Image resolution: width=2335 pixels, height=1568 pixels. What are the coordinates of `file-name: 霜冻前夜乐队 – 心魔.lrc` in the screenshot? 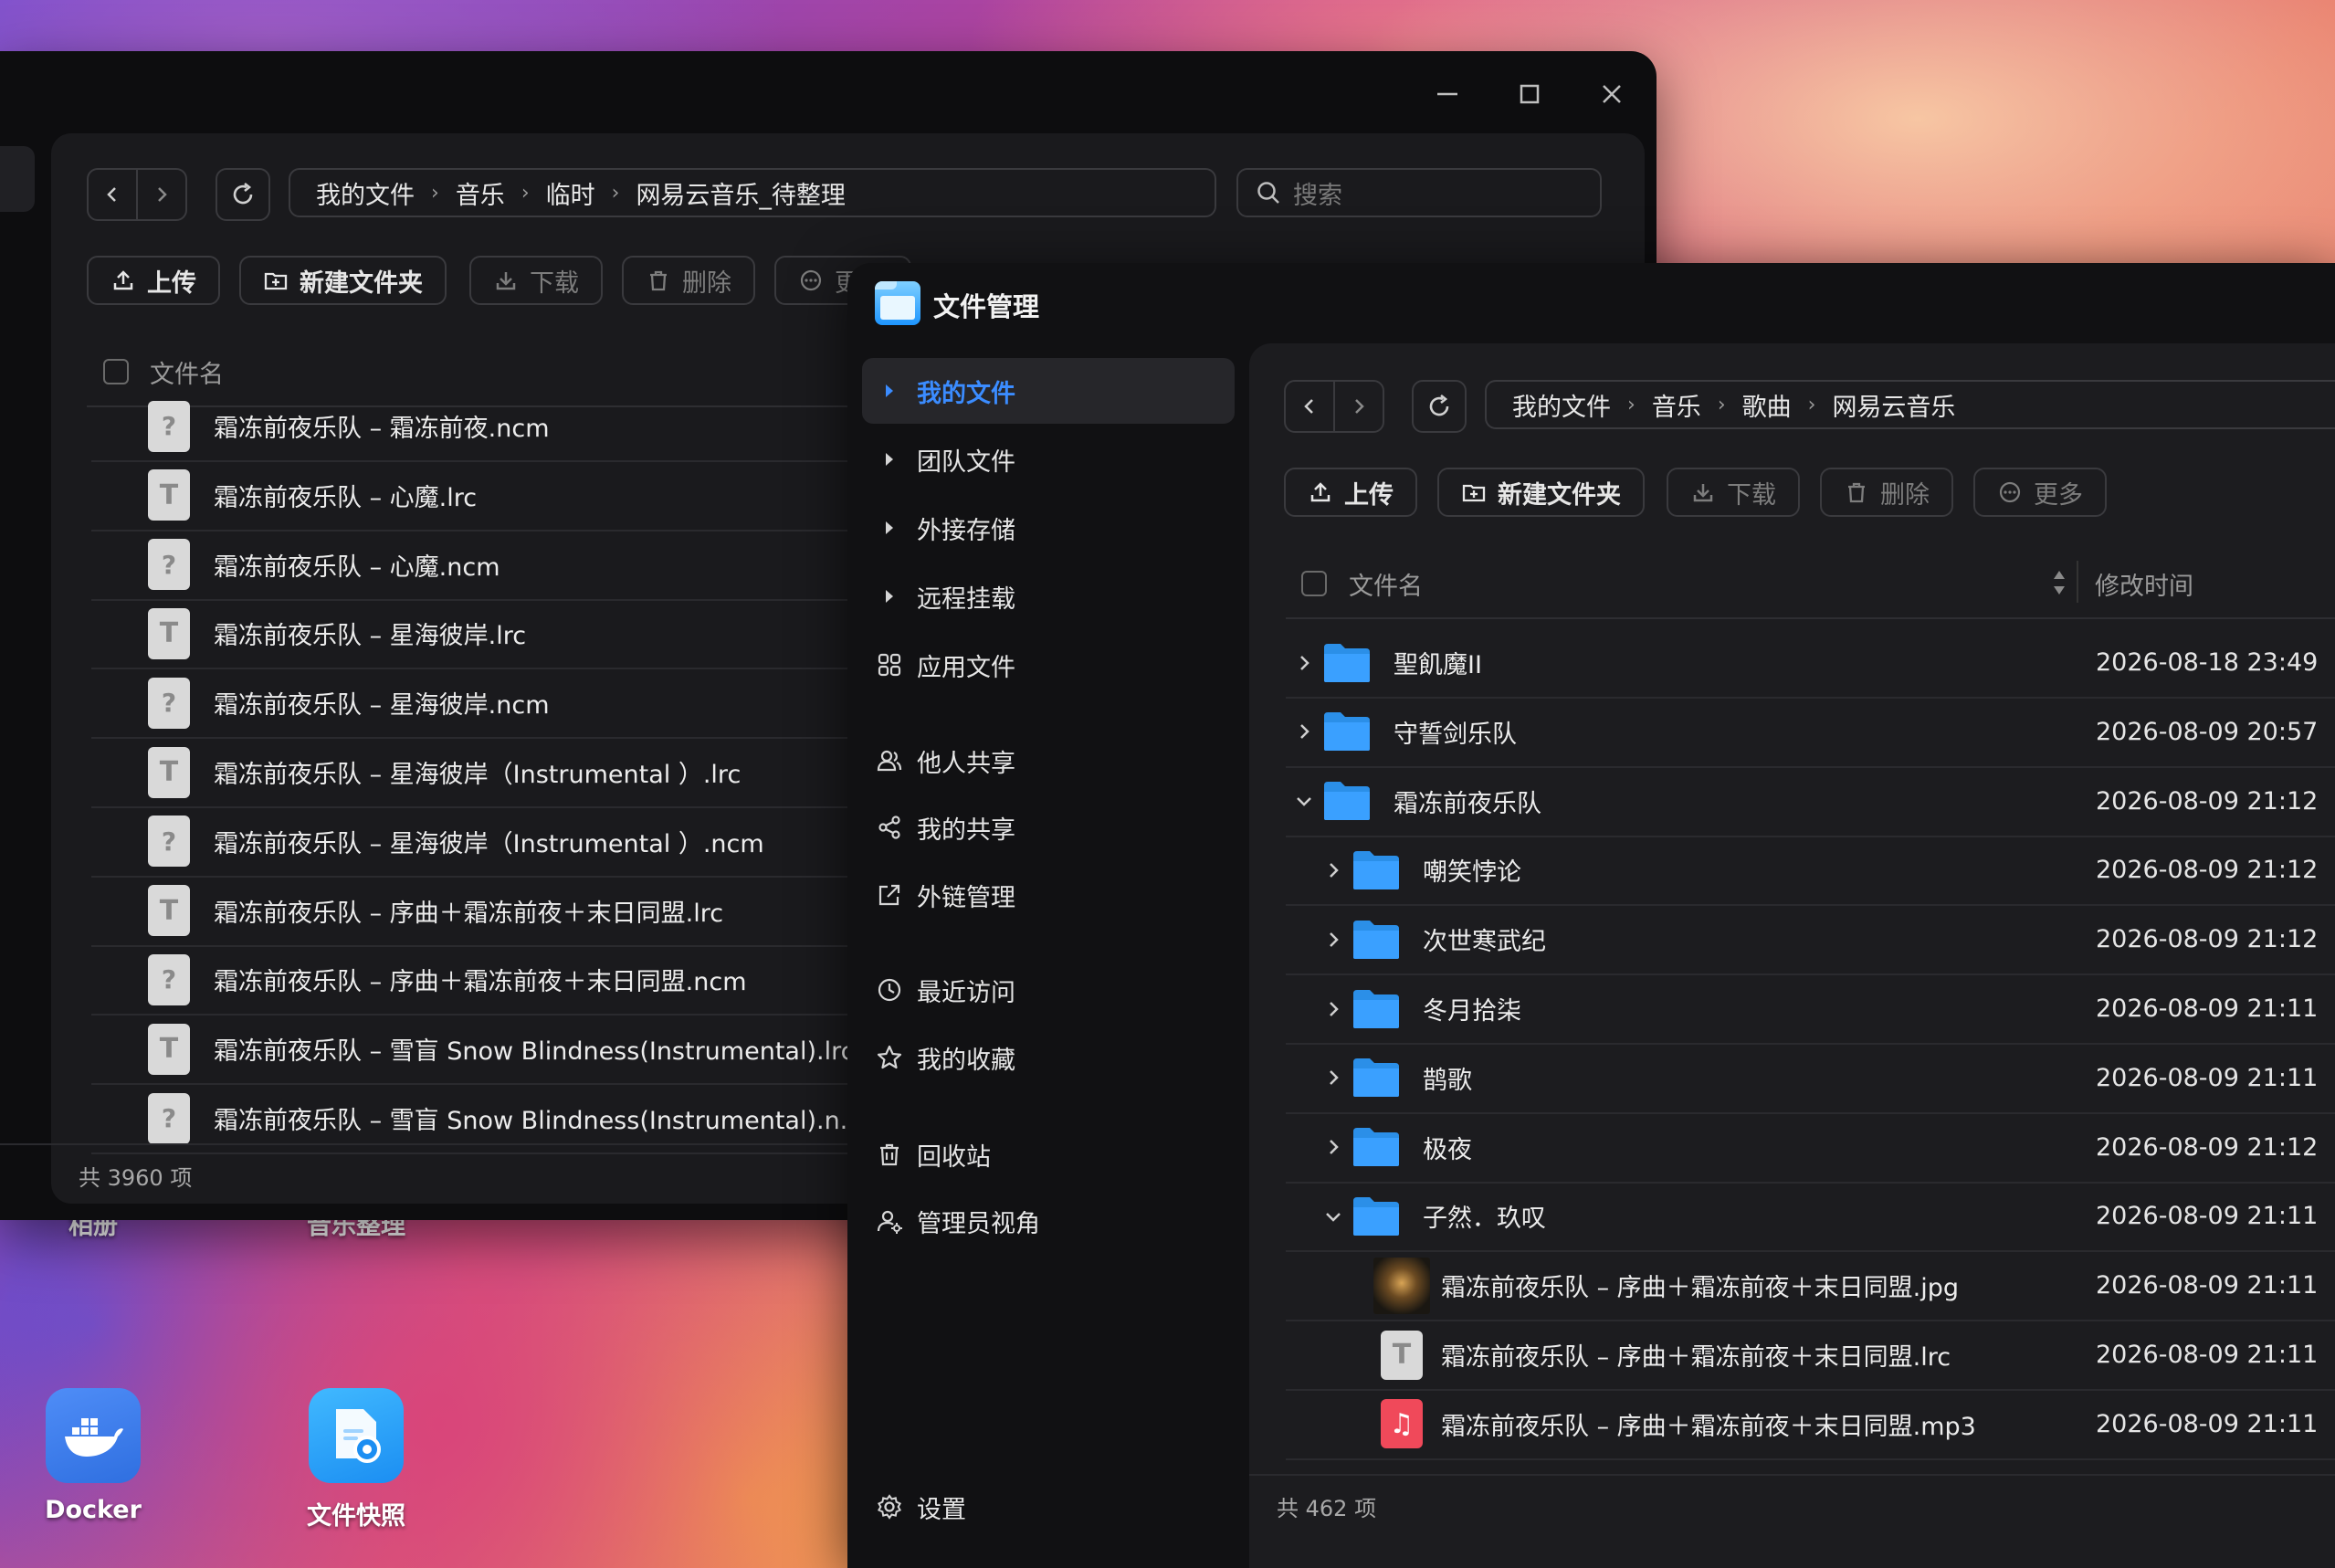 It's located at (346, 497).